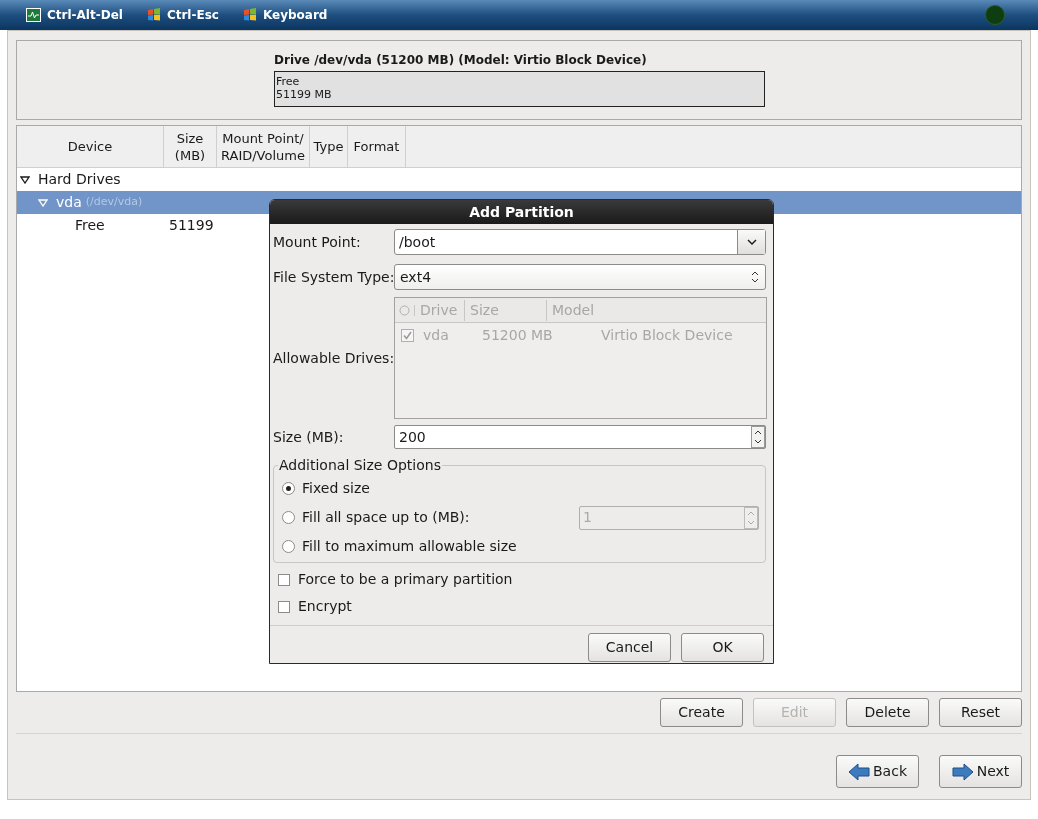 This screenshot has height=819, width=1038. I want to click on segment-size: 51199 MB, so click(304, 94).